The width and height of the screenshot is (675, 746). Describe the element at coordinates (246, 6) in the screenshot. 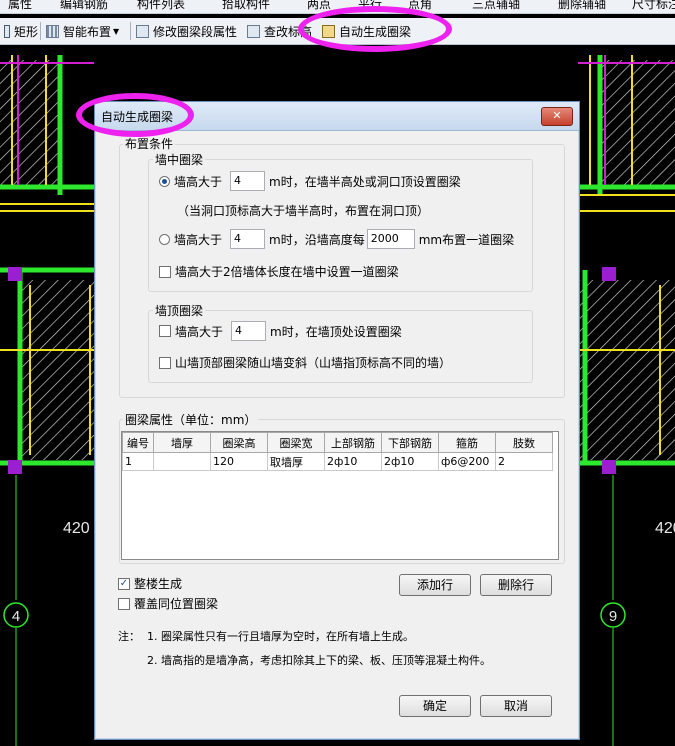

I see `toolbar-item-pick-component: 拾取构件` at that location.